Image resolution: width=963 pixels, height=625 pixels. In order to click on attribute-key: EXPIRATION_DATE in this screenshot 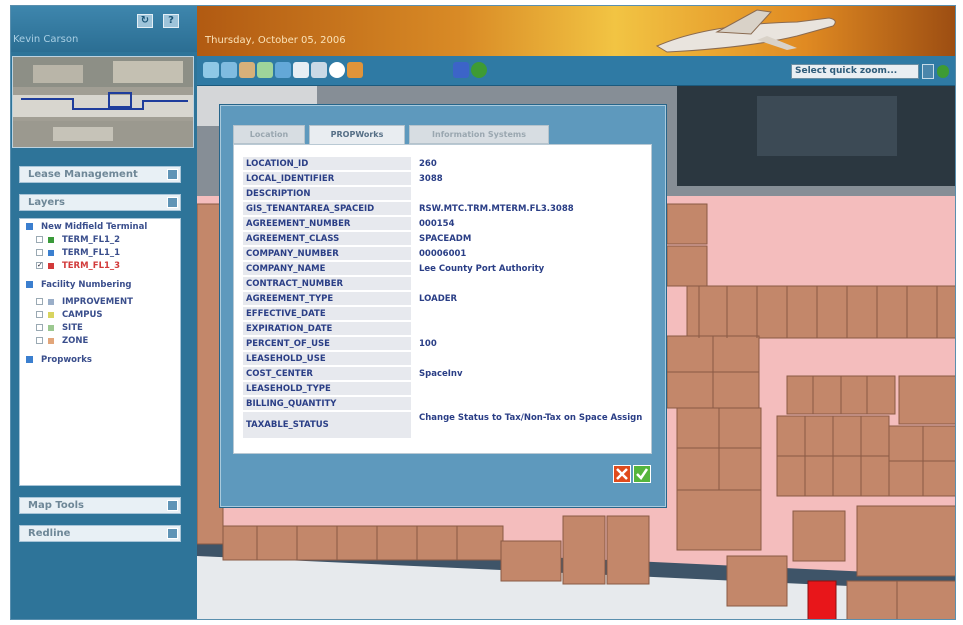, I will do `click(327, 329)`.